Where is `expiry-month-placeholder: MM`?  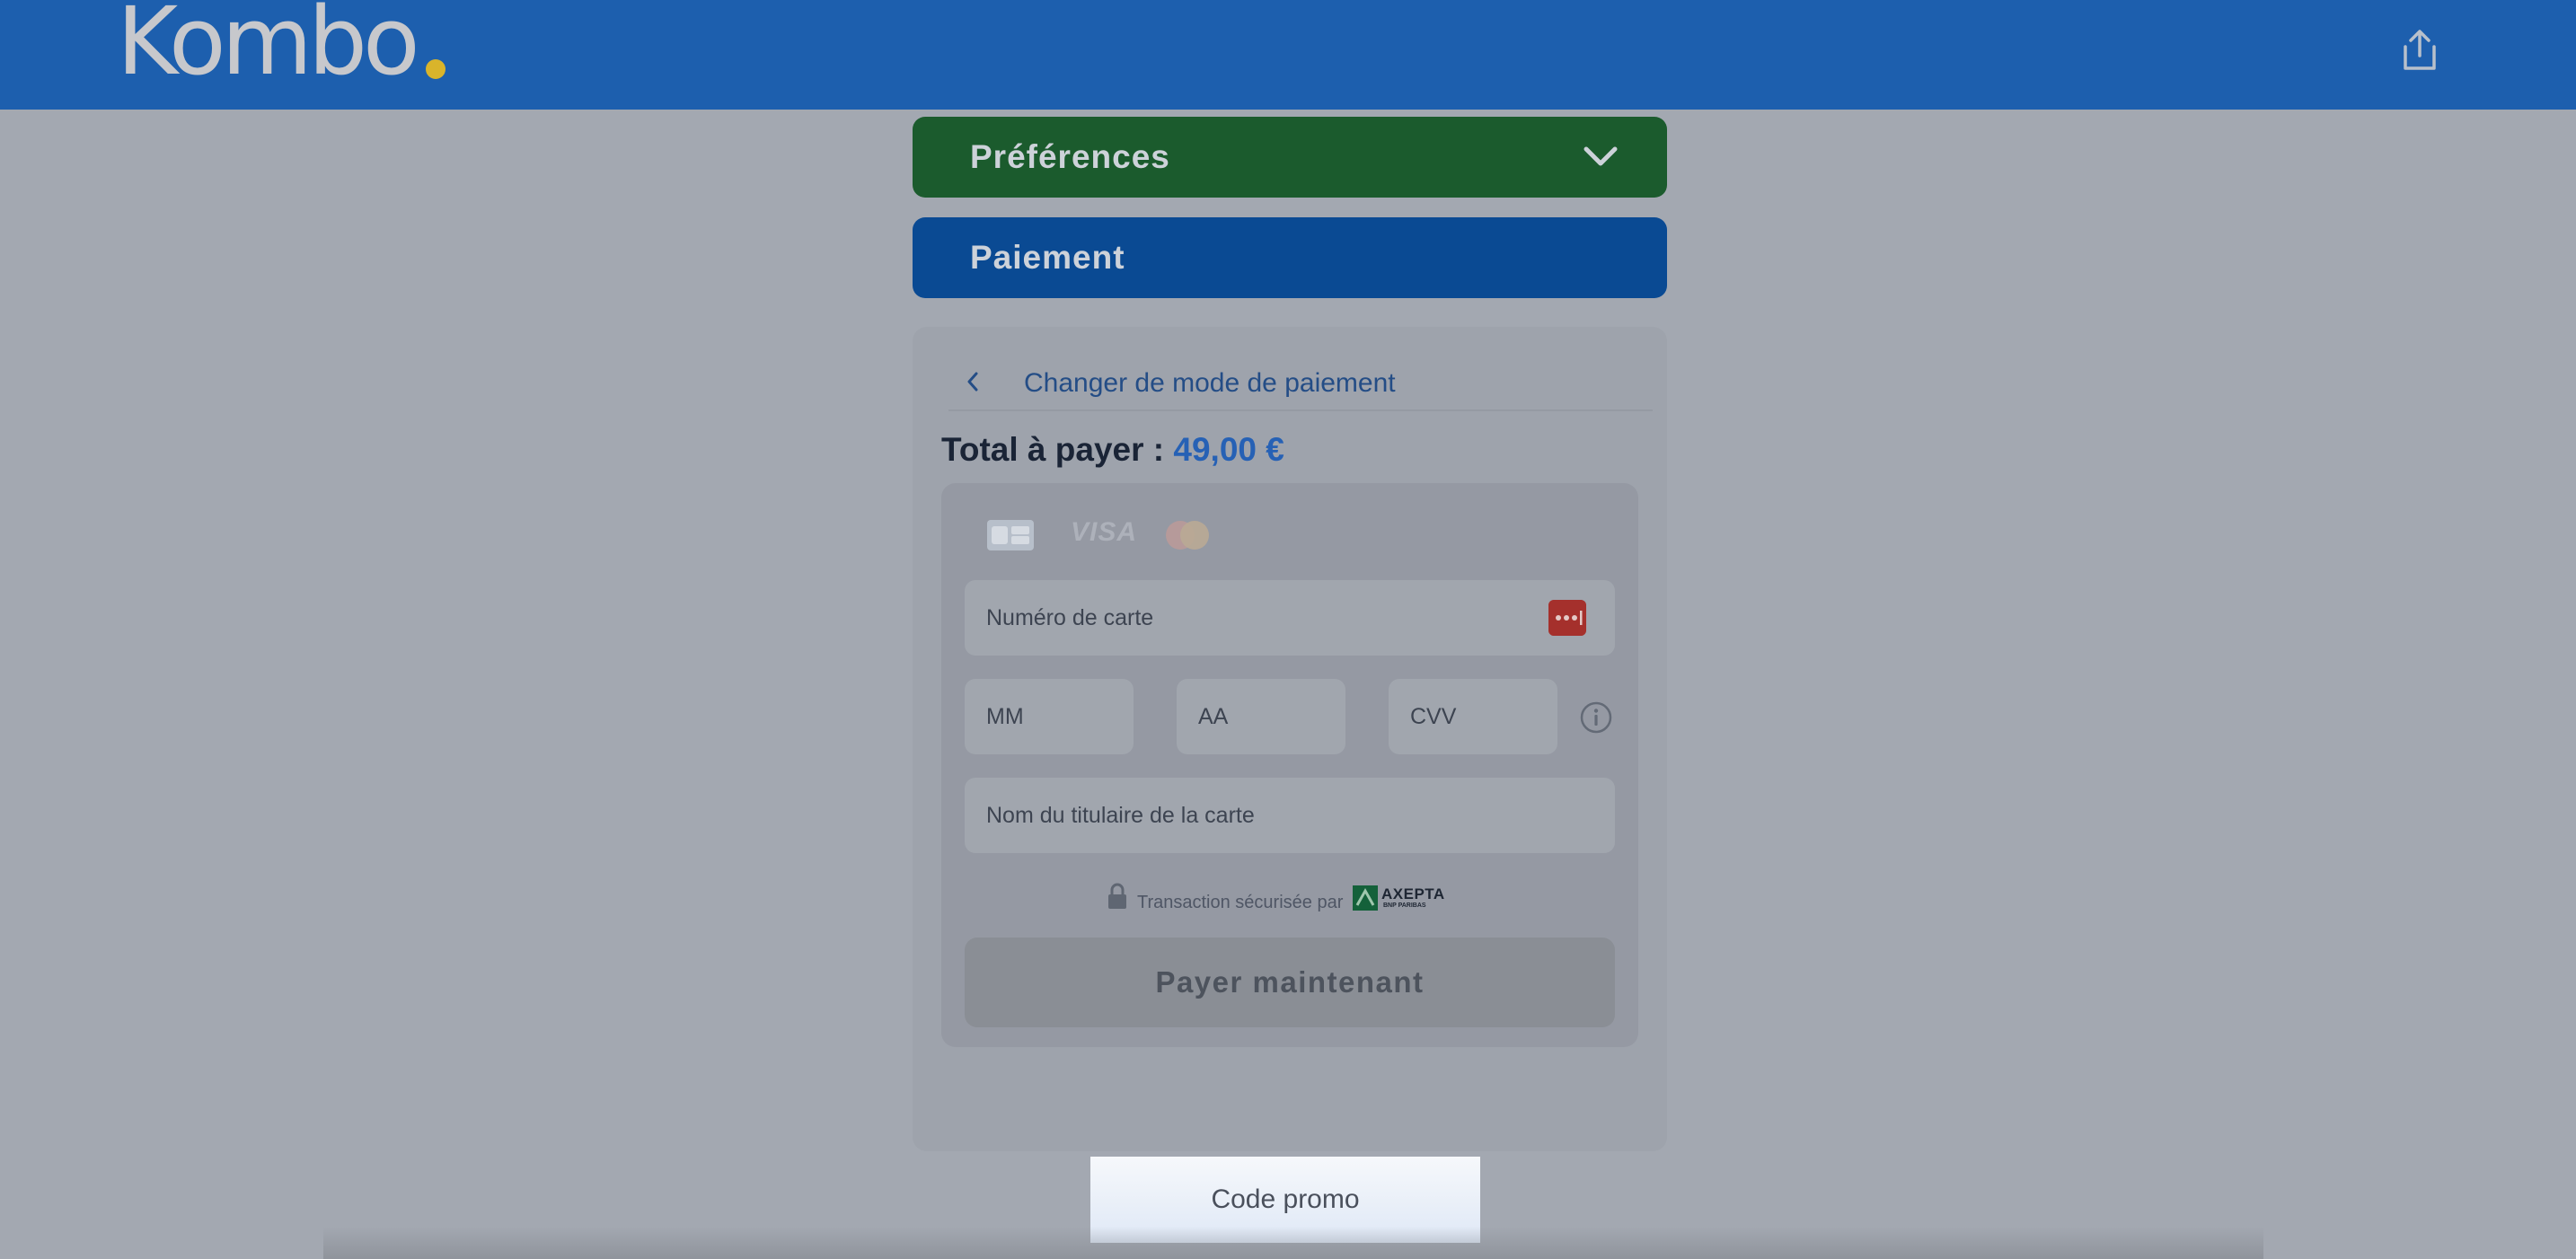
expiry-month-placeholder: MM is located at coordinates (1005, 716).